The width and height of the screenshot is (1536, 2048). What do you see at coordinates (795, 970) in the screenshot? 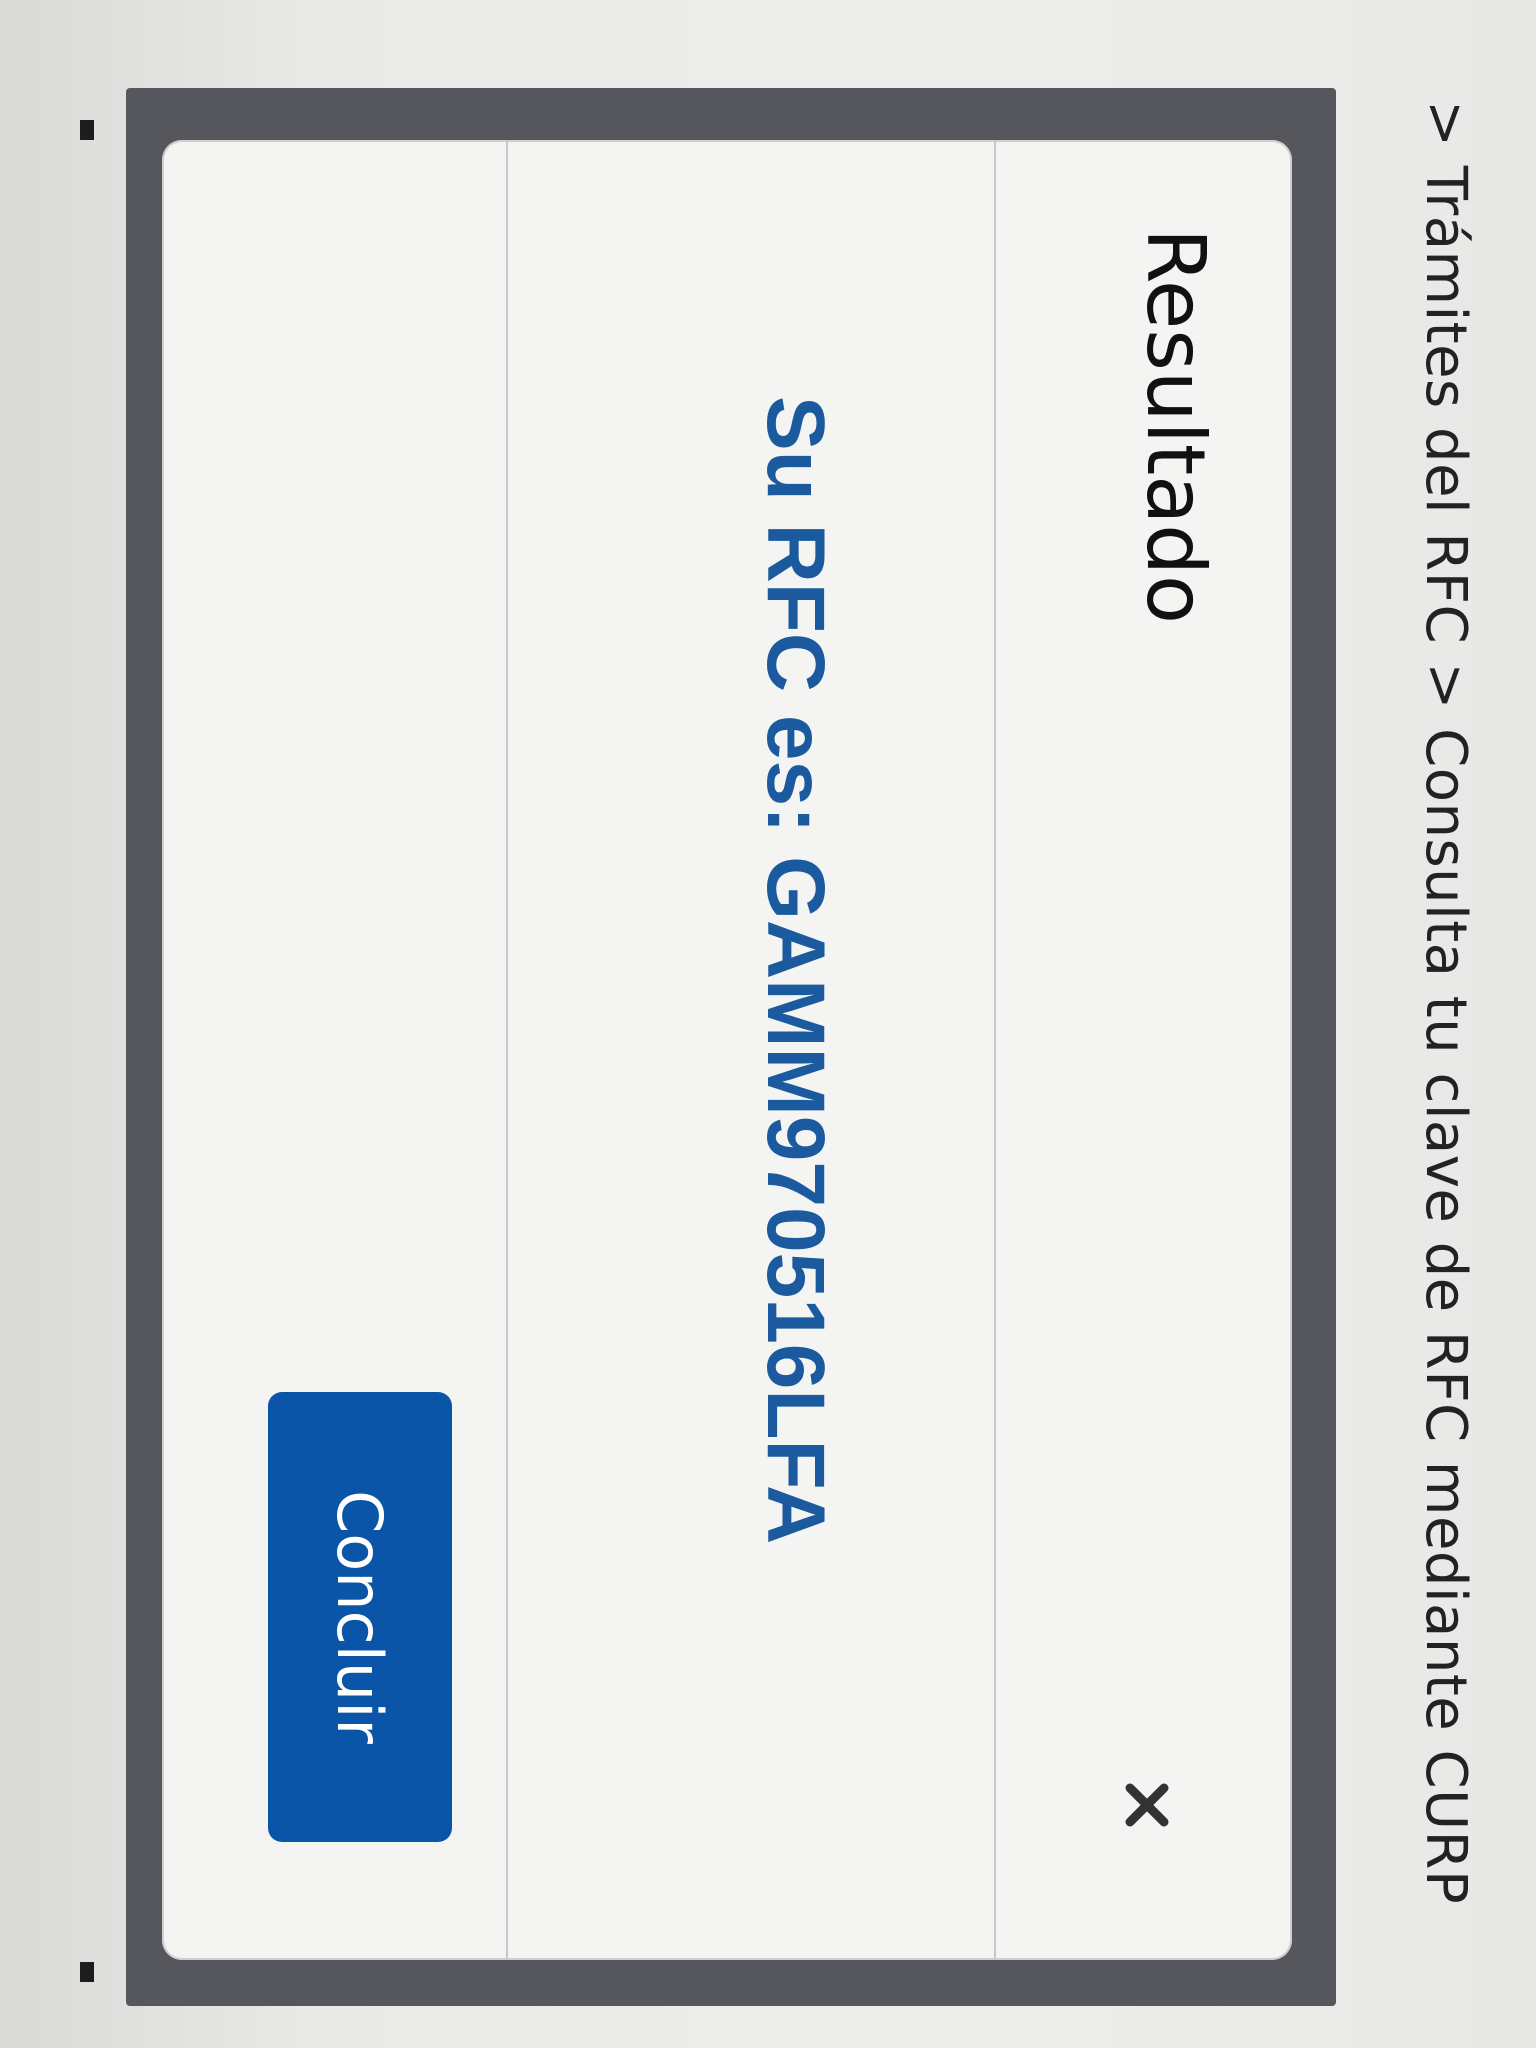
I see `rfc-result-text: Su RFC es: GAMM970516LFA` at bounding box center [795, 970].